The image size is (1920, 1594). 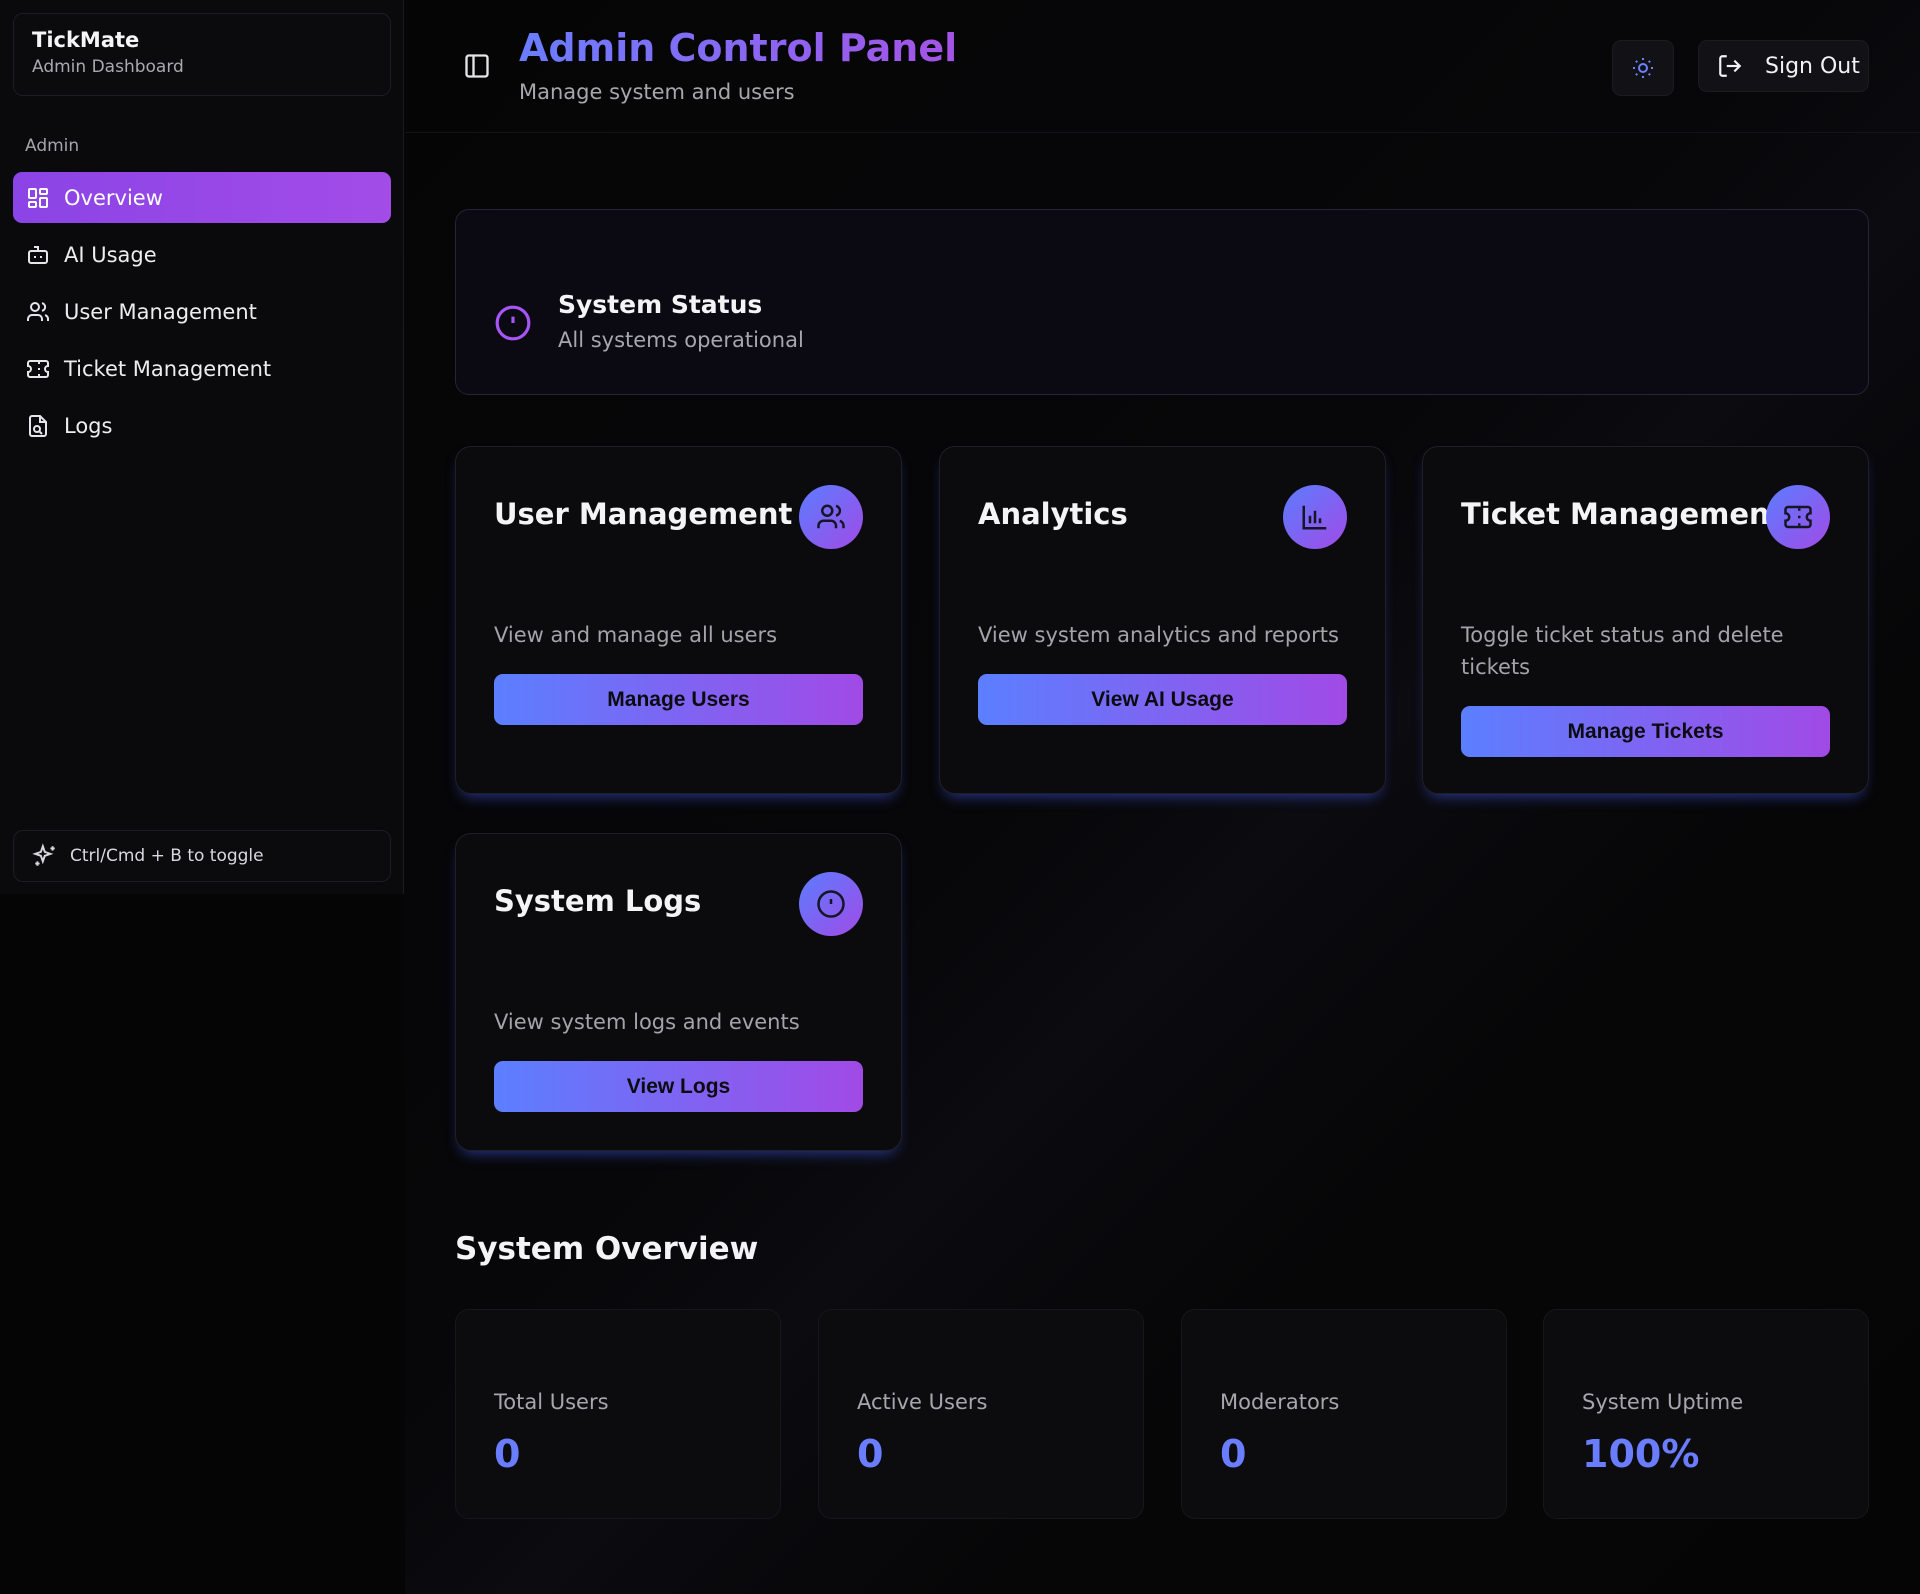 What do you see at coordinates (681, 340) in the screenshot?
I see `status-text: All systems operational` at bounding box center [681, 340].